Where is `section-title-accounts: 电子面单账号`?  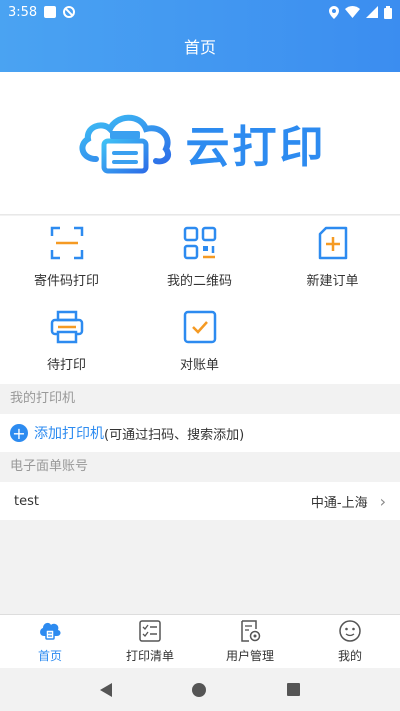
section-title-accounts: 电子面单账号 is located at coordinates (200, 467).